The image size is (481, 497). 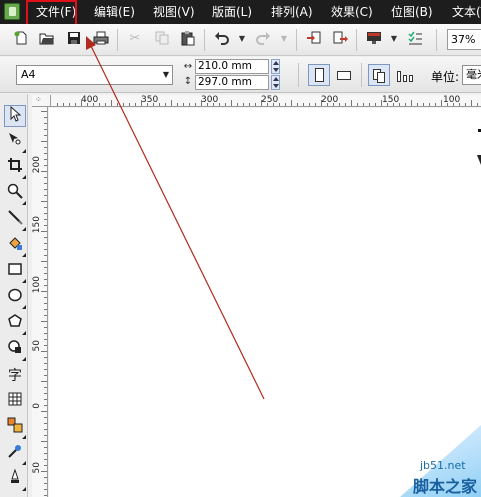 I want to click on undo-icon, so click(x=222, y=39).